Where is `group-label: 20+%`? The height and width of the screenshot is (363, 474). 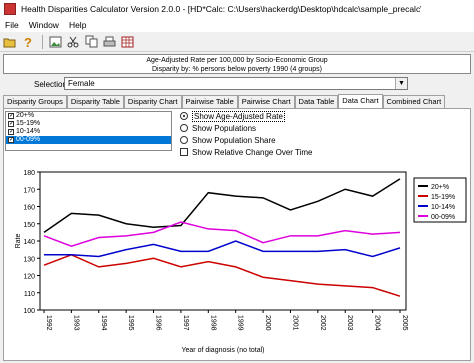 group-label: 20+% is located at coordinates (25, 115).